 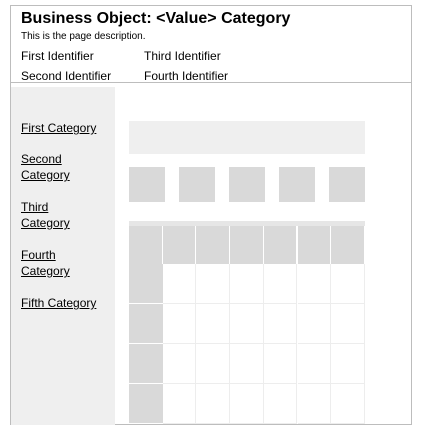 I want to click on second-identifier: Second Identifier, so click(x=66, y=76).